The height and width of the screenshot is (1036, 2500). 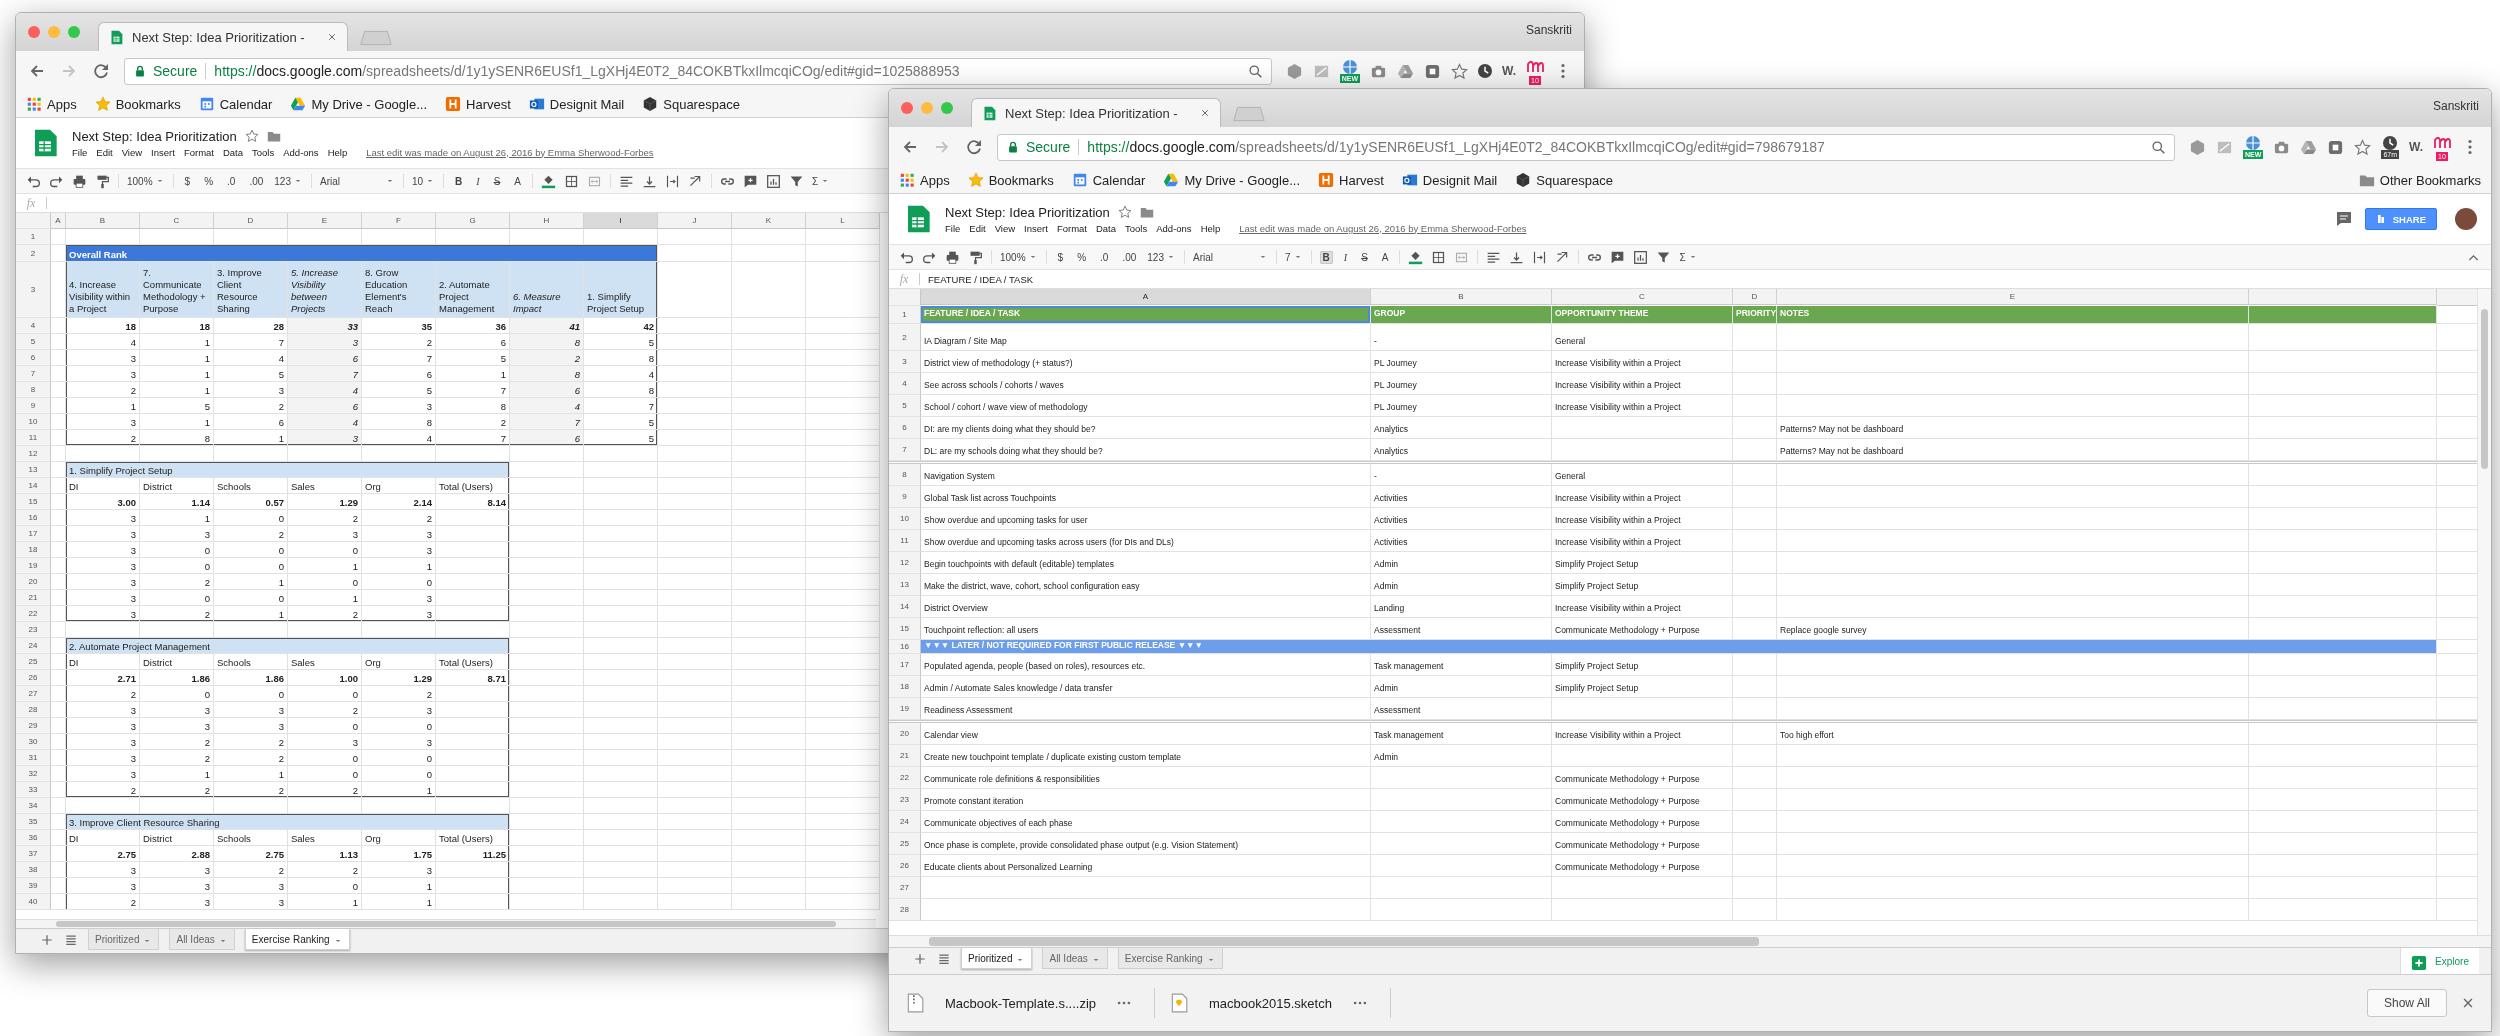 What do you see at coordinates (473, 221) in the screenshot?
I see `column-header: G` at bounding box center [473, 221].